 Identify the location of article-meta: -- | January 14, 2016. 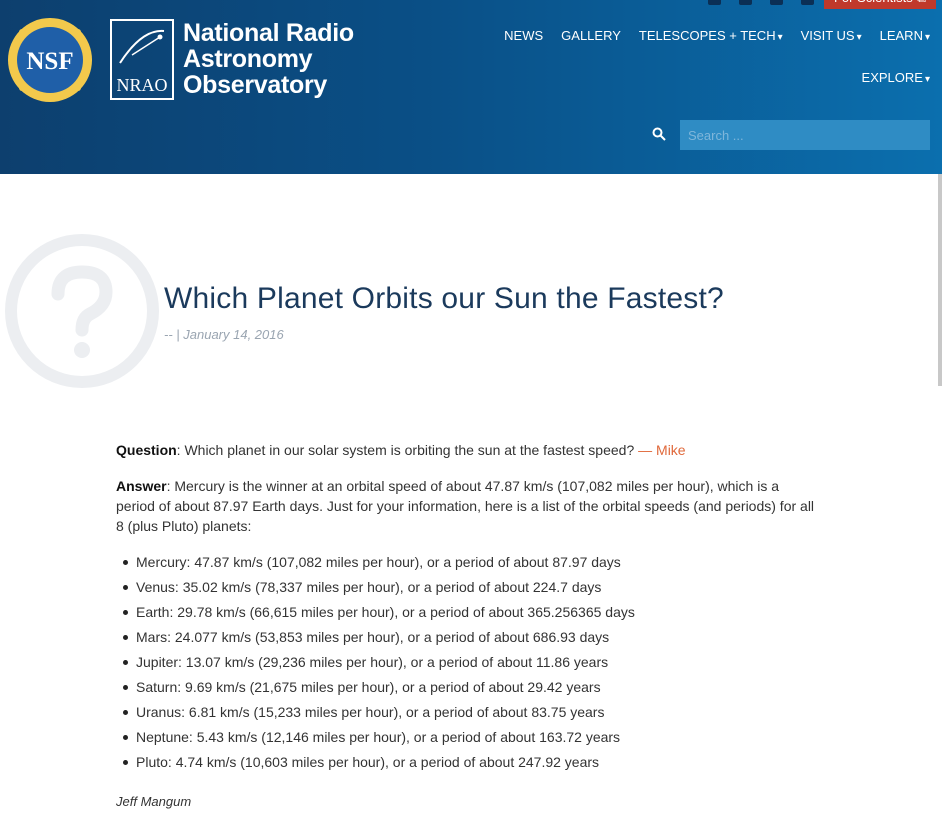
(224, 334).